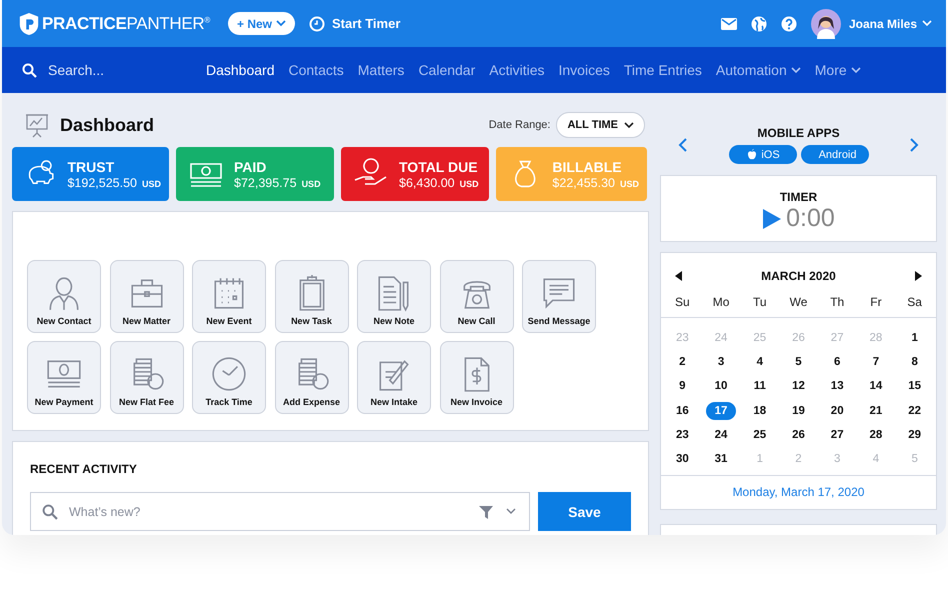 Image resolution: width=948 pixels, height=592 pixels. I want to click on nav-tab: Invoices, so click(584, 70).